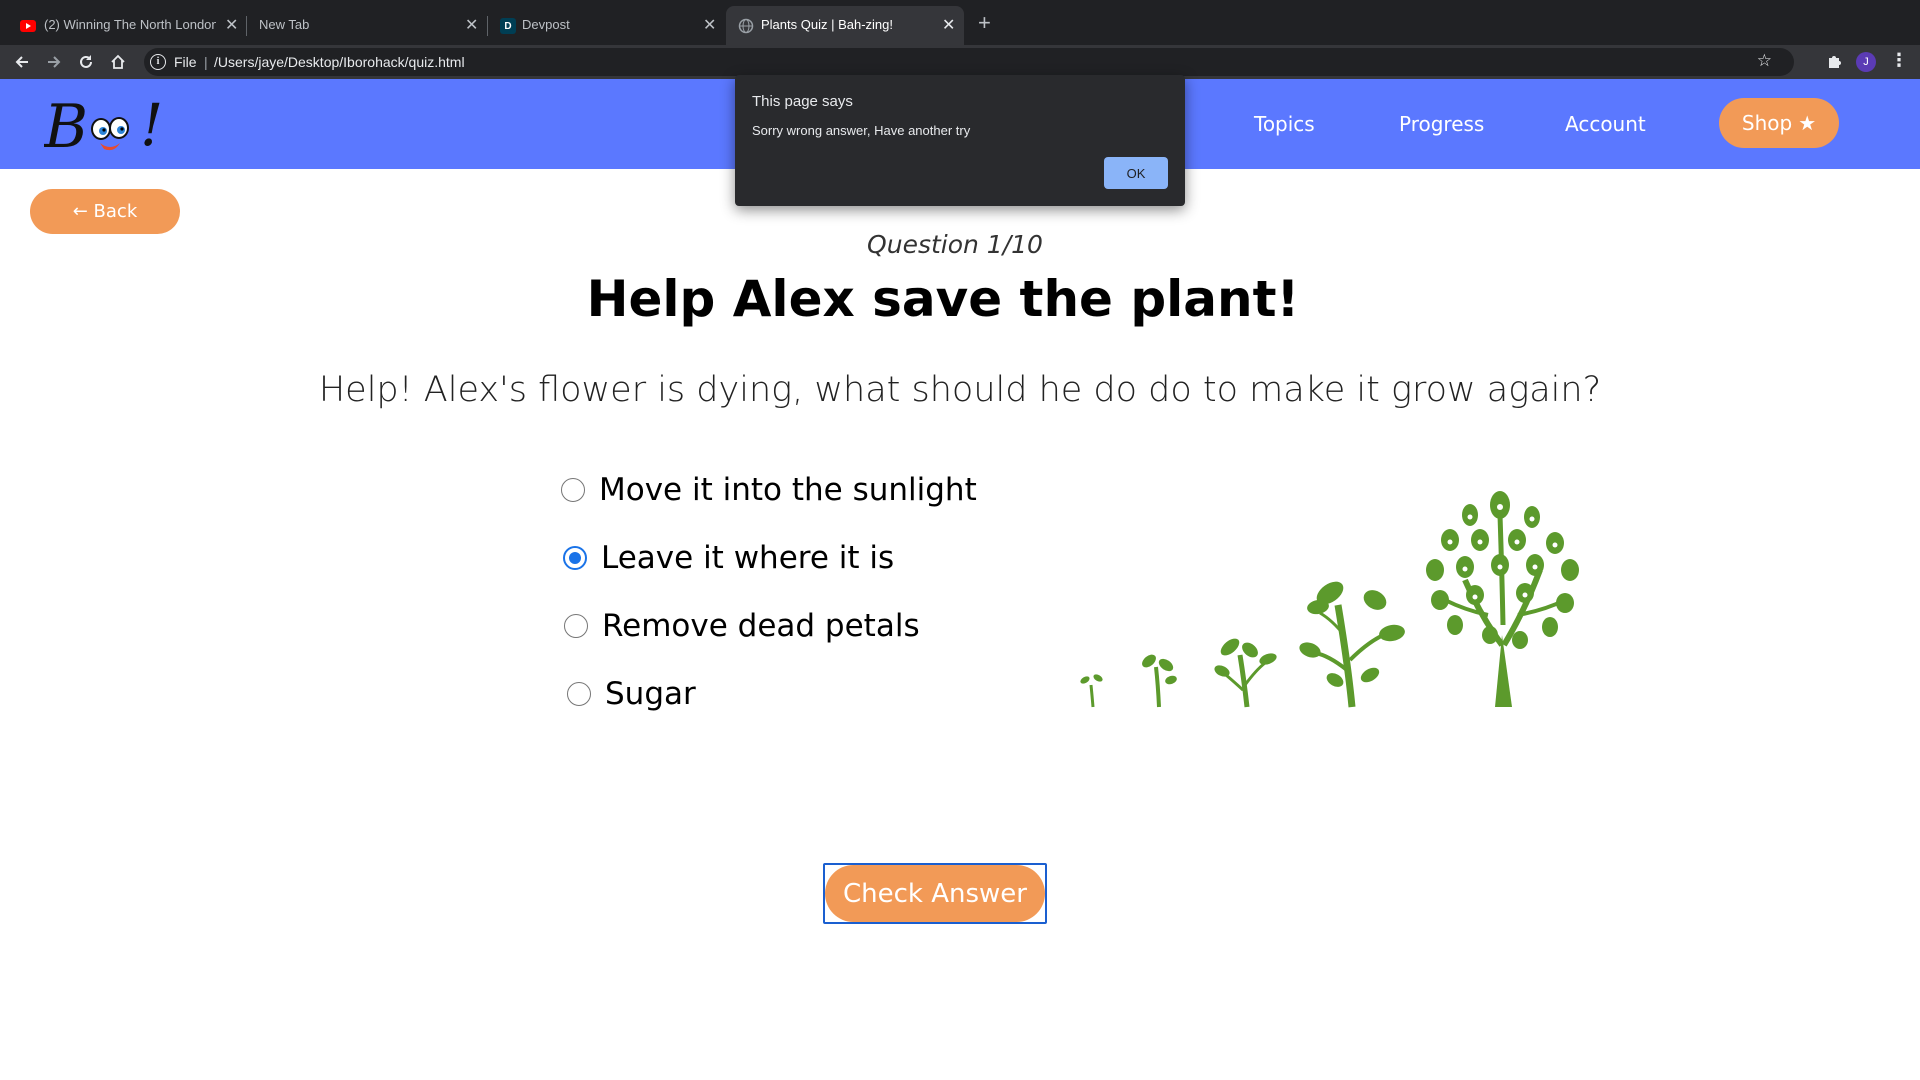  I want to click on alert-title: This page says, so click(802, 101).